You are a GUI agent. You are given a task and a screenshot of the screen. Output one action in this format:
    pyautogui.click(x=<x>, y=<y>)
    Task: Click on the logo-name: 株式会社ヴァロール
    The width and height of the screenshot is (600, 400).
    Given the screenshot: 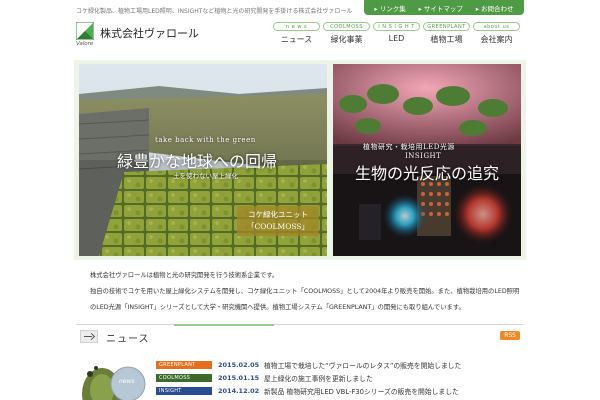 What is the action you would take?
    pyautogui.click(x=149, y=33)
    